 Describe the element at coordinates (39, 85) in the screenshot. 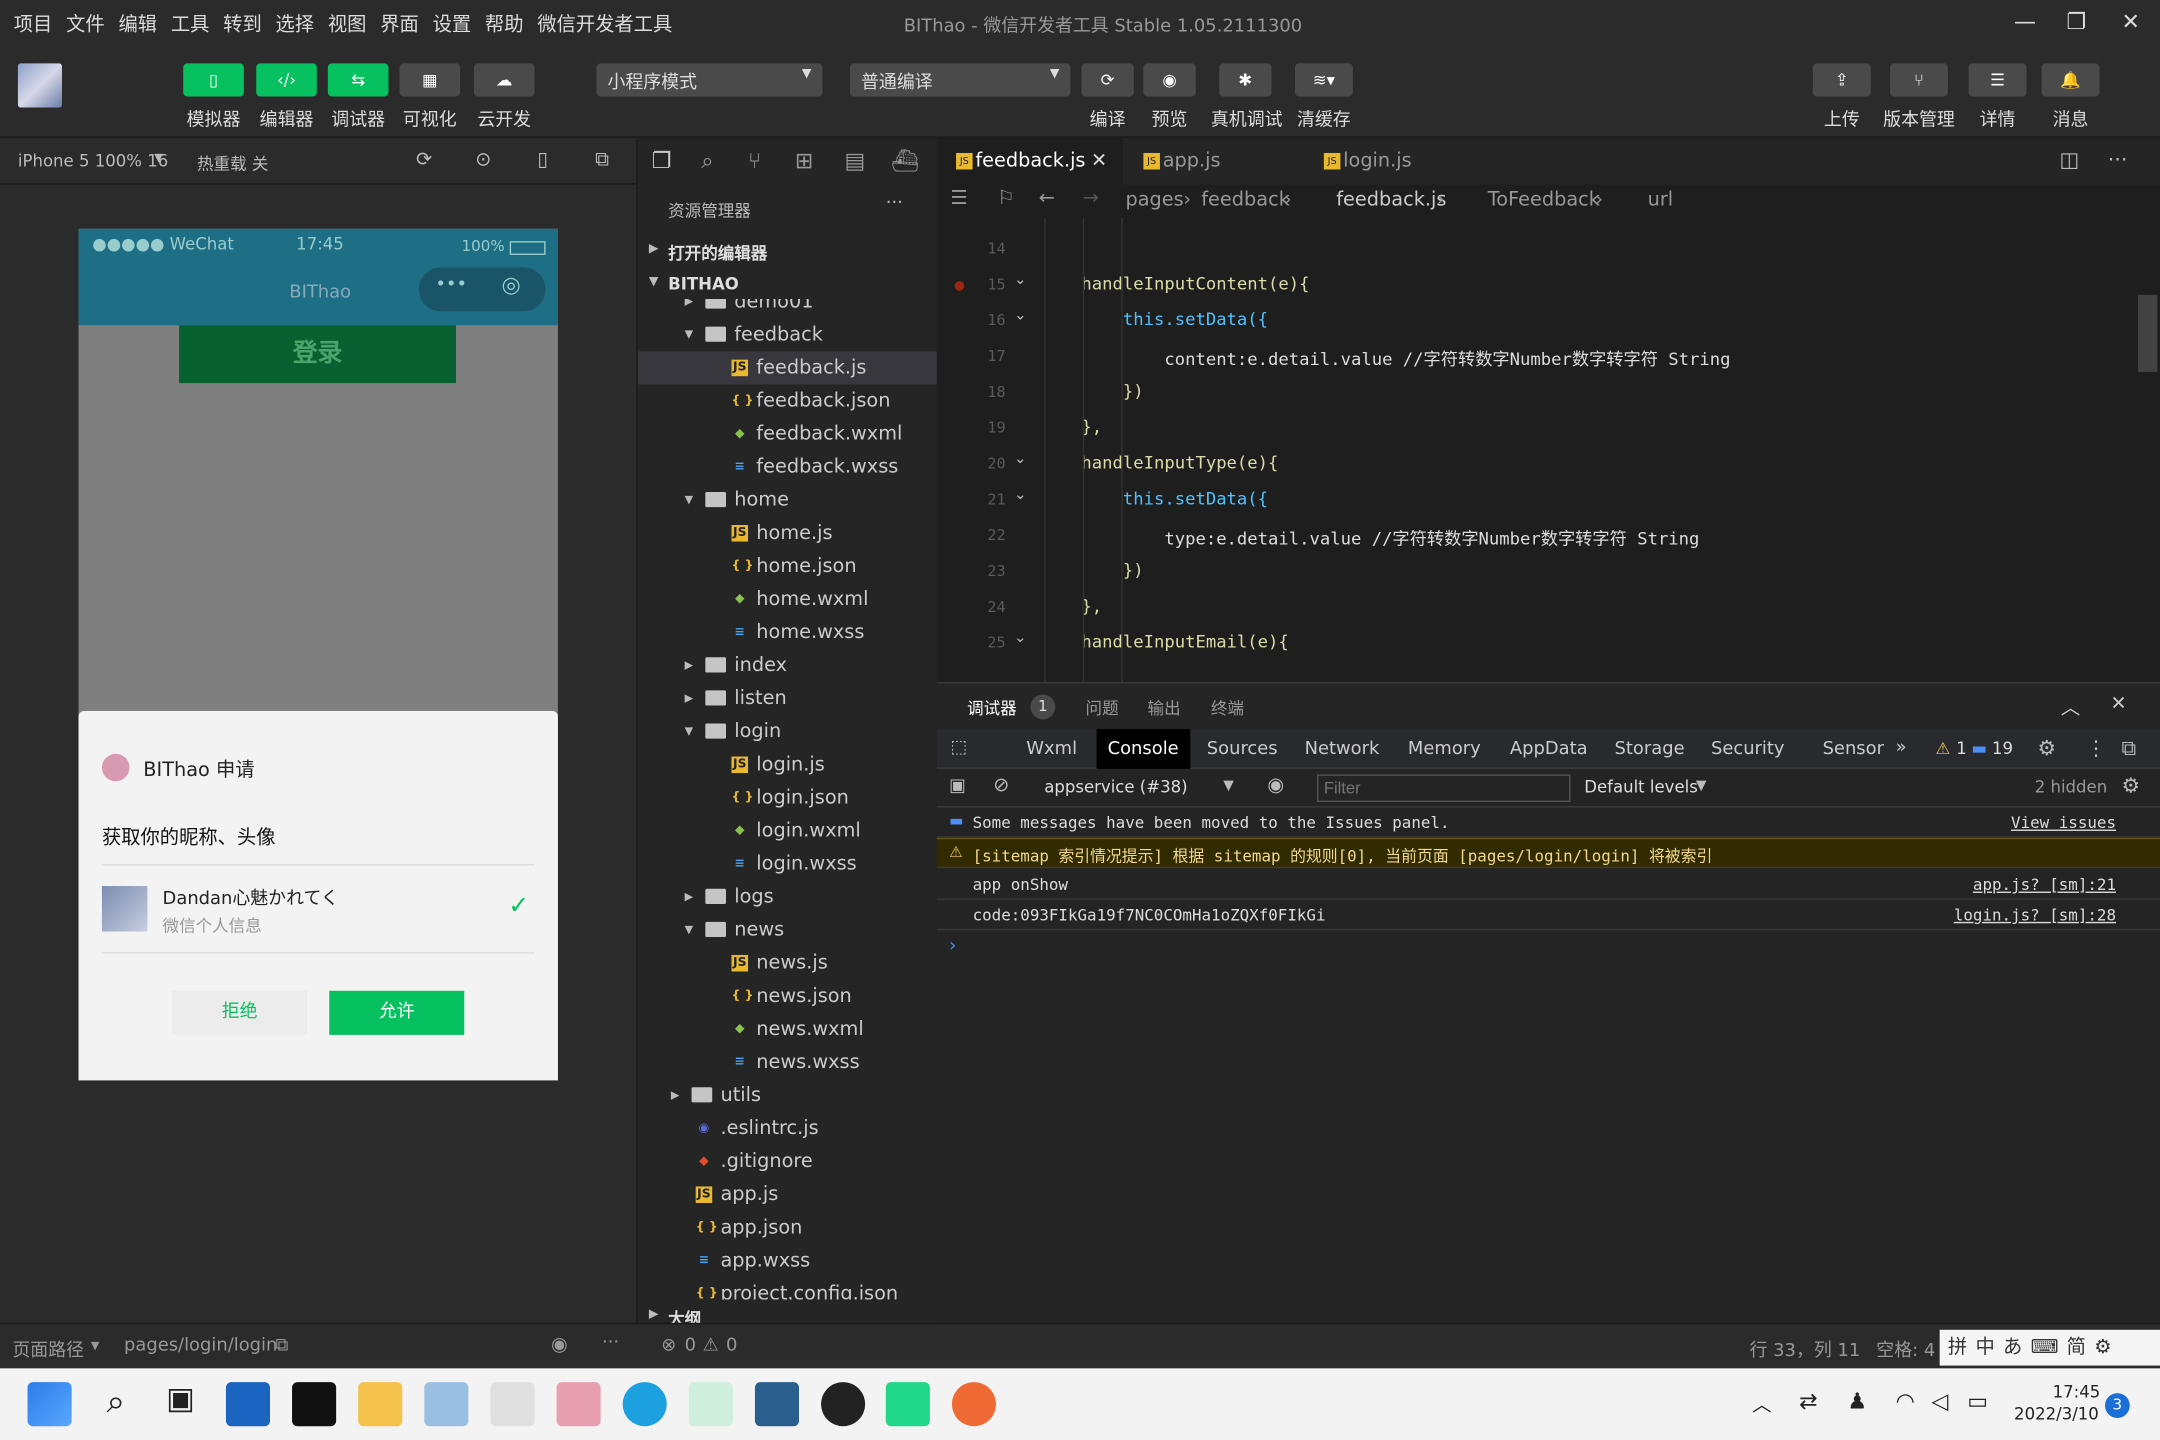

I see `avatar` at that location.